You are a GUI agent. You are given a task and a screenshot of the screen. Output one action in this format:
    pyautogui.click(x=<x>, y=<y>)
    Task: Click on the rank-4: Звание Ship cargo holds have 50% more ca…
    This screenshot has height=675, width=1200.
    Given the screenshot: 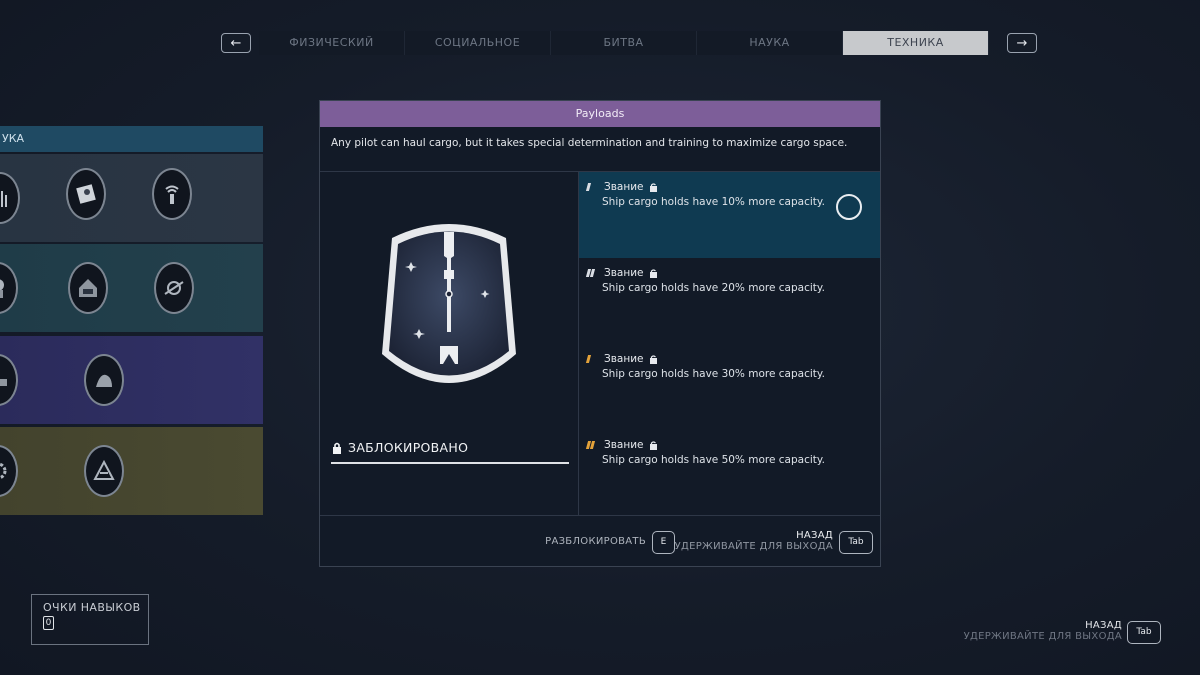 What is the action you would take?
    pyautogui.click(x=729, y=473)
    